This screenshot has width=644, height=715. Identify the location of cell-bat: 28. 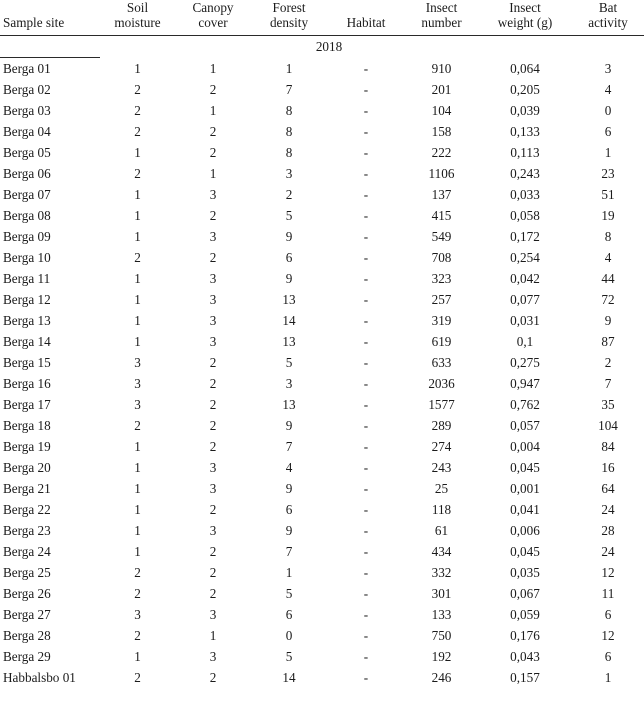
(608, 530).